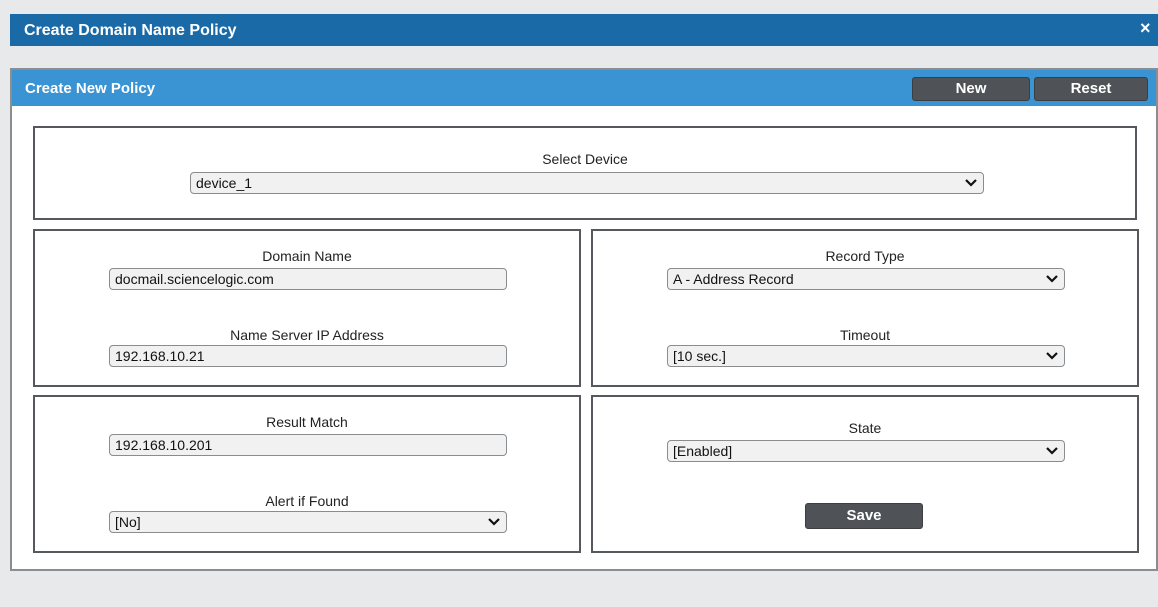  Describe the element at coordinates (971, 89) in the screenshot. I see `new-button: New` at that location.